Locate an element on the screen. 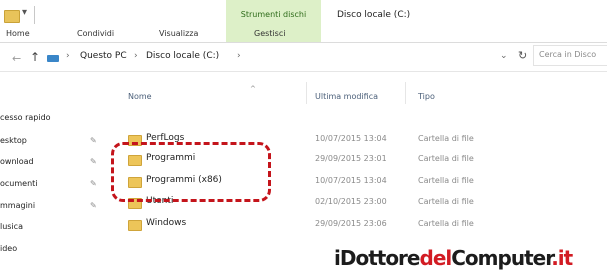 Image resolution: width=607 pixels, height=274 pixels. back-arrow-icon: ← is located at coordinates (16, 58).